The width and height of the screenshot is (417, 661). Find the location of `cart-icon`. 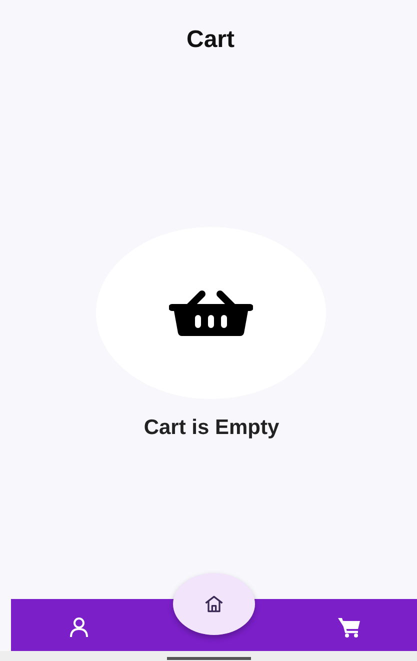

cart-icon is located at coordinates (349, 627).